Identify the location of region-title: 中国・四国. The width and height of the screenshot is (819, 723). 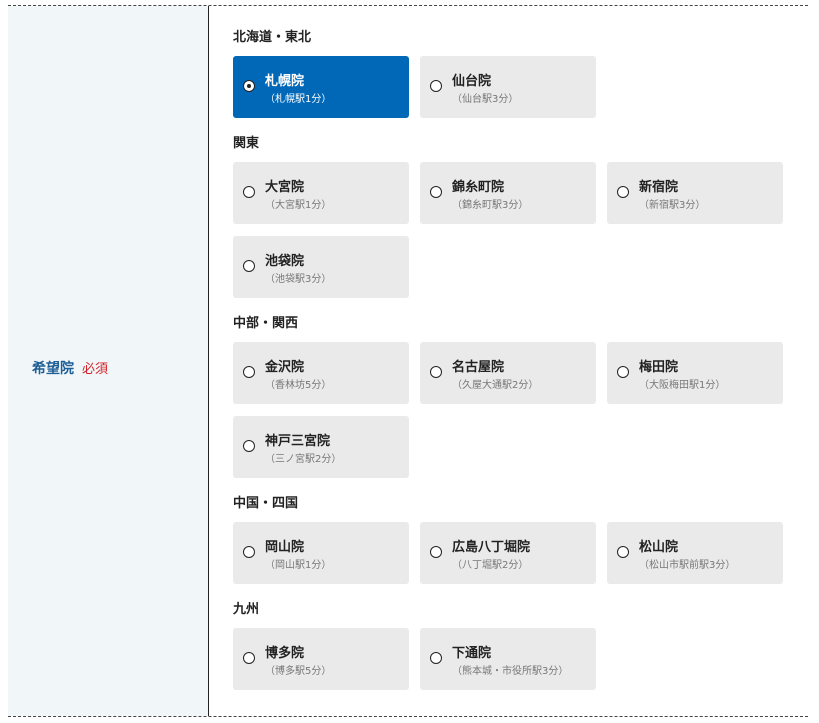
(266, 503).